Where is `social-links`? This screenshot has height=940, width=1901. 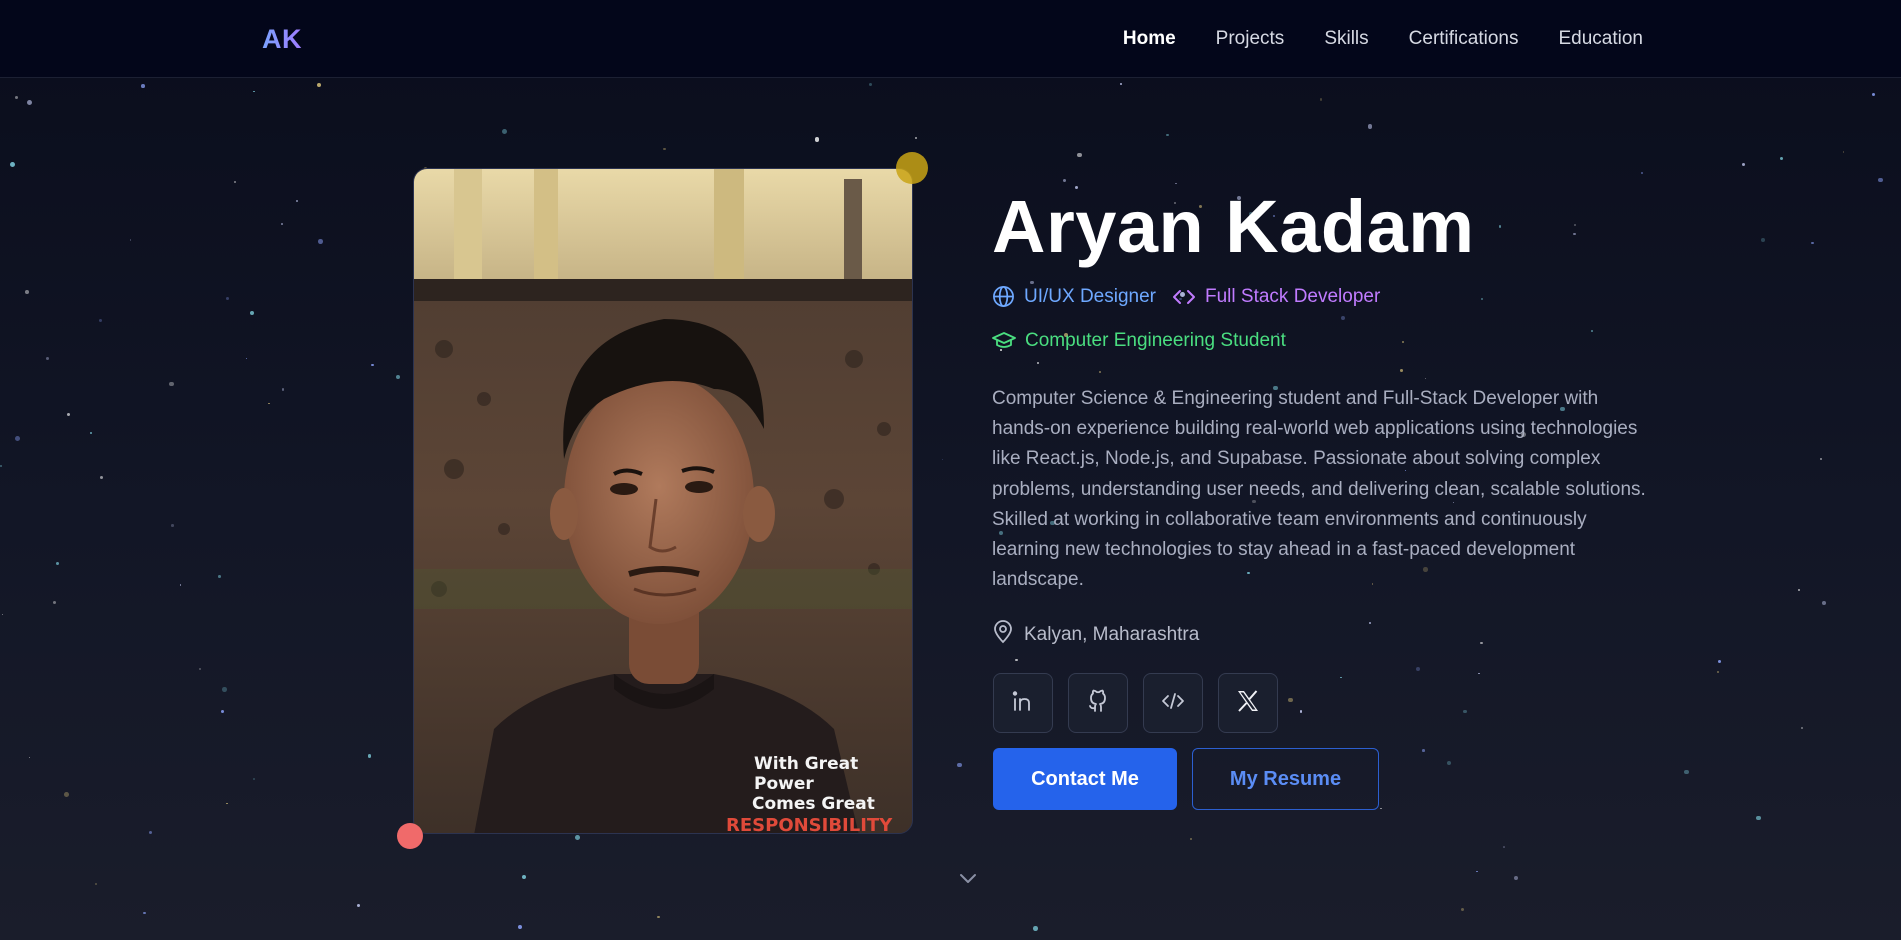
social-links is located at coordinates (1135, 703).